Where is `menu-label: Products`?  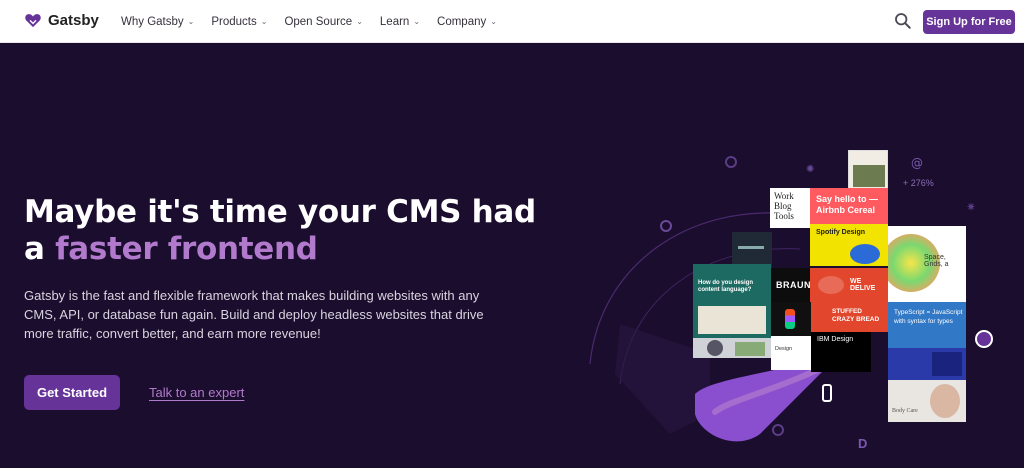
menu-label: Products is located at coordinates (234, 21).